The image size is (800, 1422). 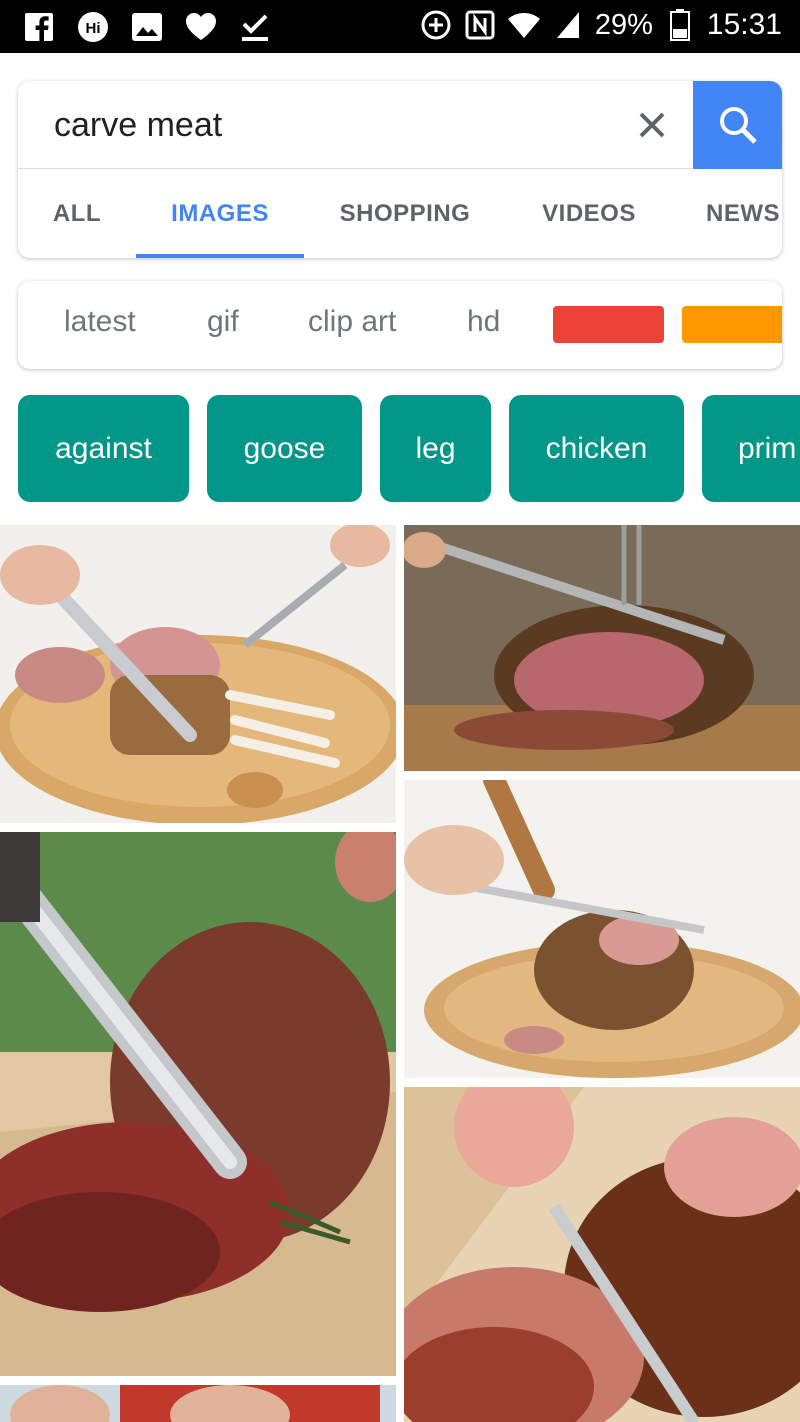 I want to click on chip-prim: prim, so click(x=751, y=448).